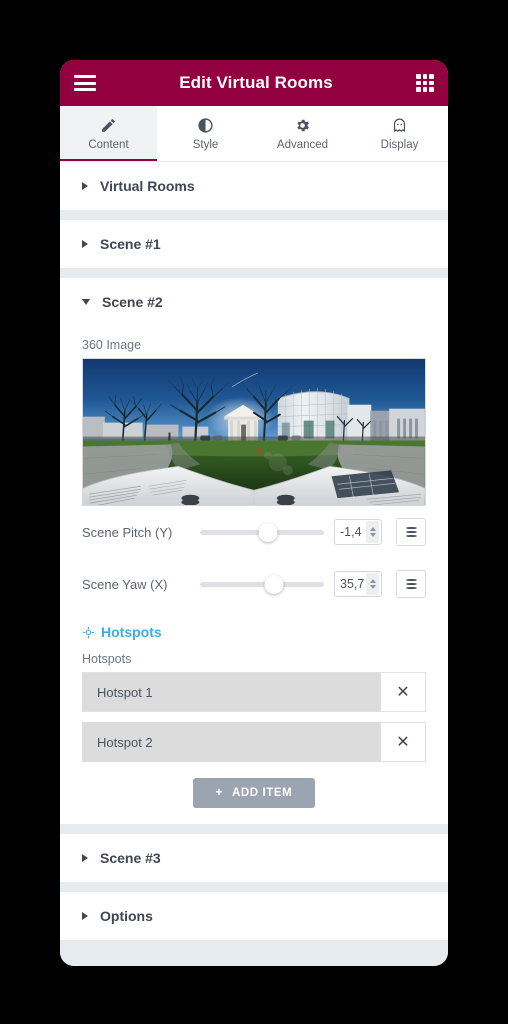 This screenshot has height=1024, width=508. I want to click on crosshair-icon, so click(88, 632).